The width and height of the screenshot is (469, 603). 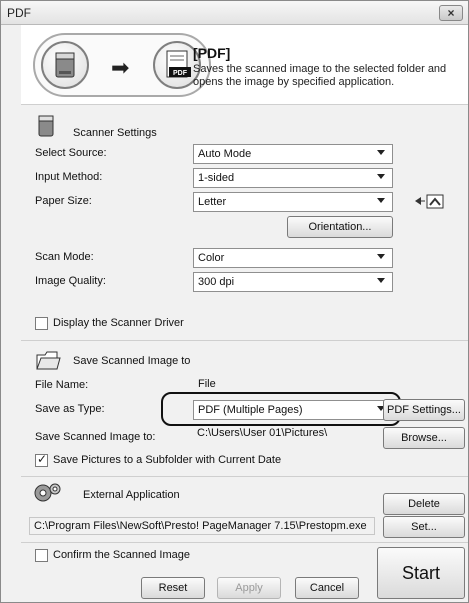 I want to click on file-name-label: File Name:, so click(x=62, y=385).